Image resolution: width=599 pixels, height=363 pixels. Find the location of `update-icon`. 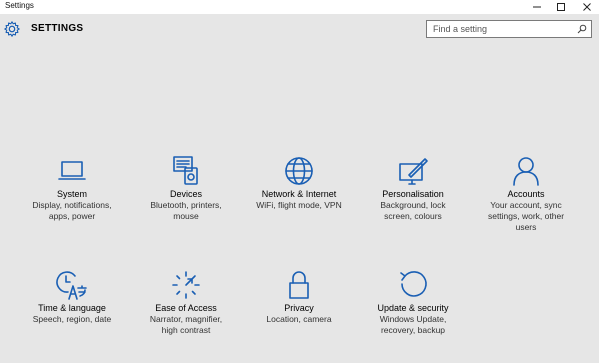

update-icon is located at coordinates (413, 284).